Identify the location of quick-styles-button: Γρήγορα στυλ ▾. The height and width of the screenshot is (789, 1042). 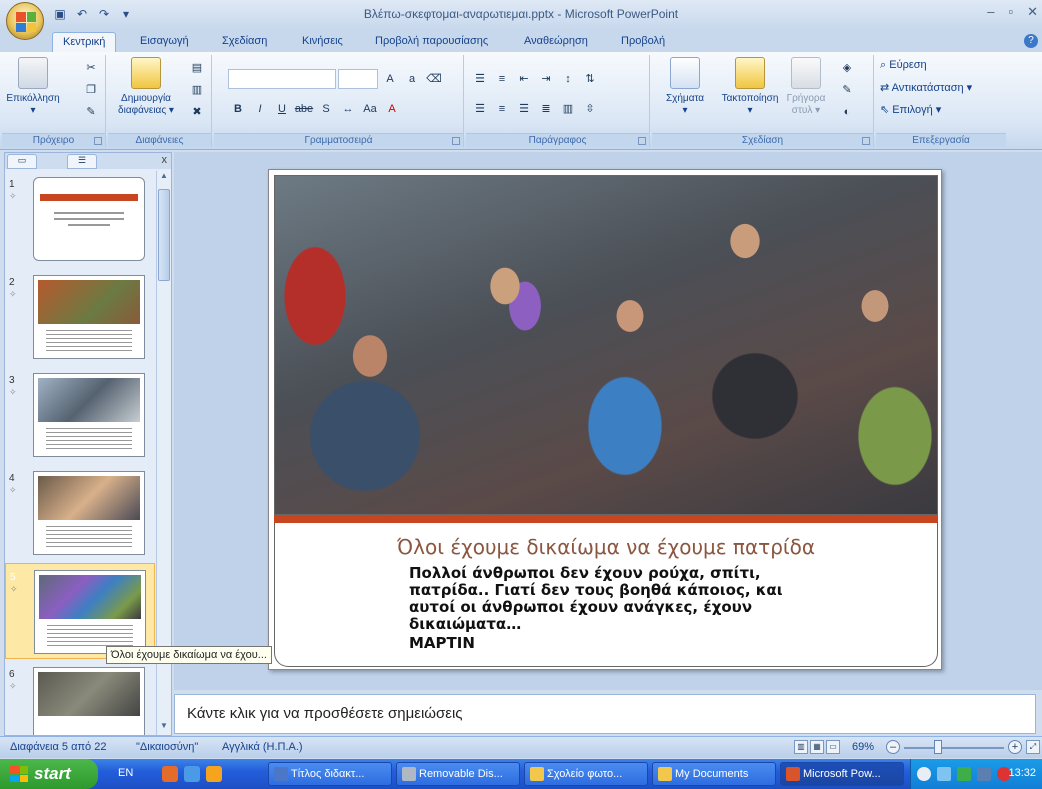
(806, 87).